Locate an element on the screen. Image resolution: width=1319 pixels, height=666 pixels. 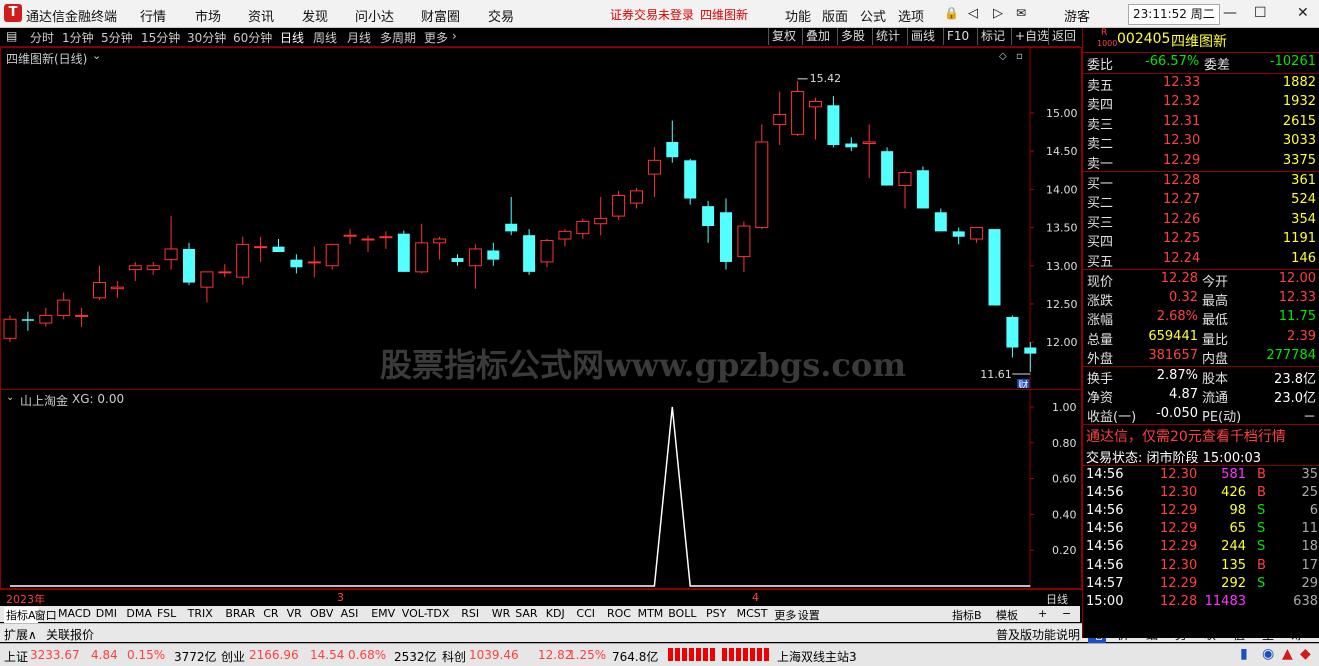
bid-row: 买五 12.24 146 is located at coordinates (1201, 260).